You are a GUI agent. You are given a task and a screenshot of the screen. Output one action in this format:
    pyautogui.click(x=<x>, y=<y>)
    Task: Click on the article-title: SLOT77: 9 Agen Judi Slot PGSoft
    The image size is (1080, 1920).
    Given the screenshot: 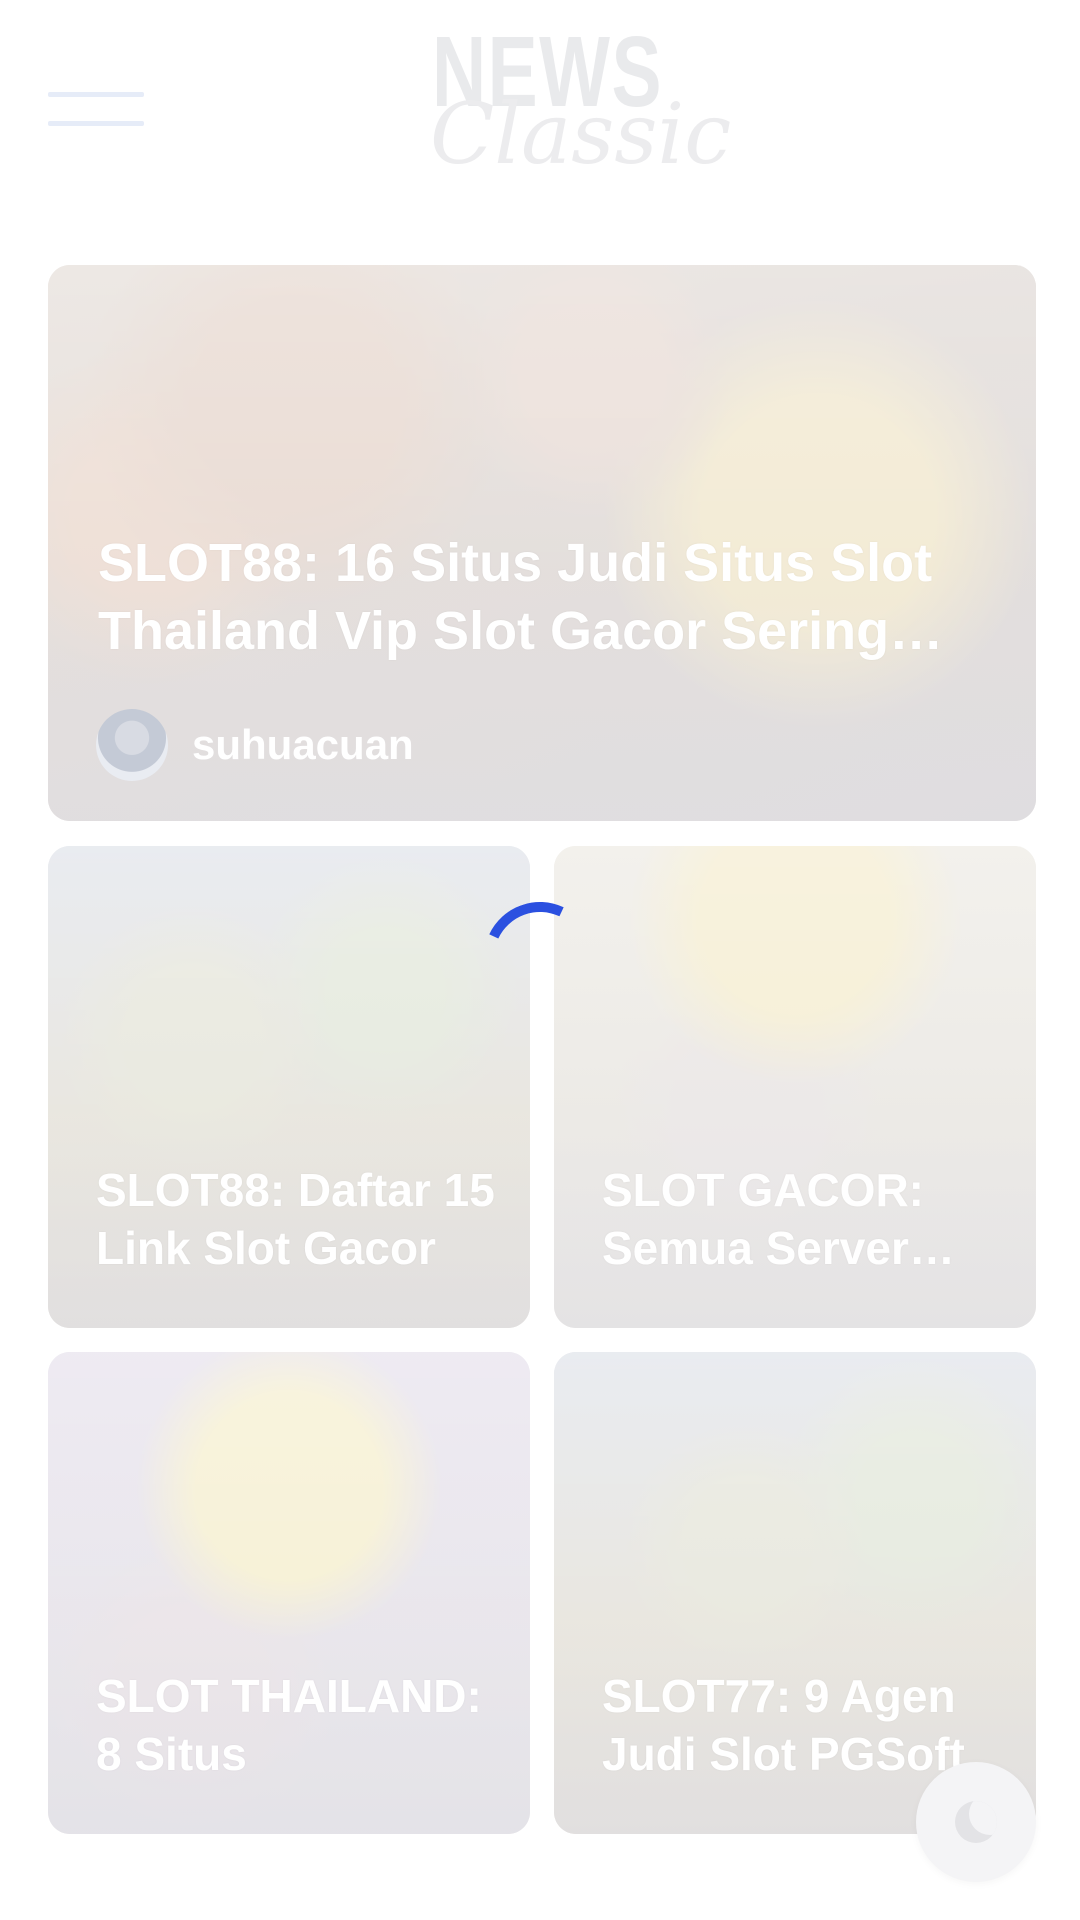 What is the action you would take?
    pyautogui.click(x=802, y=1725)
    